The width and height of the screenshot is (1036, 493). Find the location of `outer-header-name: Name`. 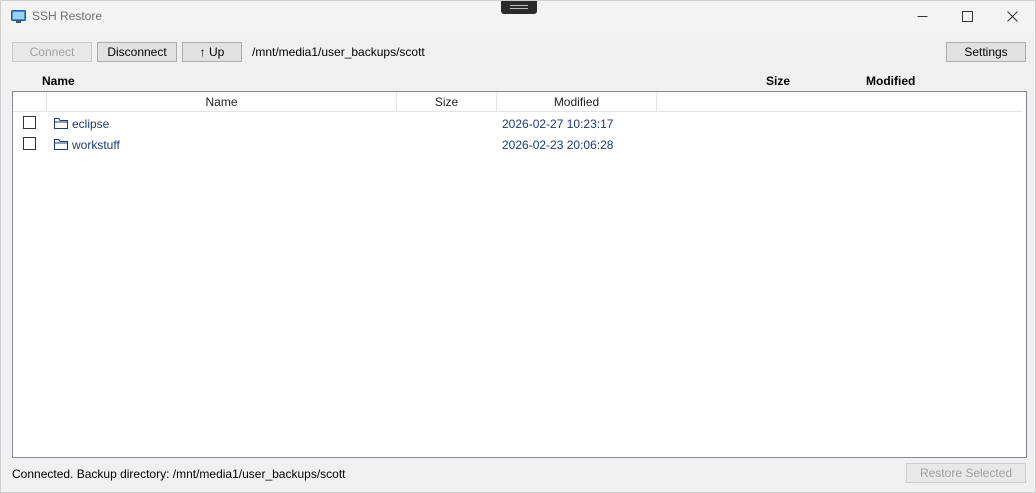

outer-header-name: Name is located at coordinates (58, 81).